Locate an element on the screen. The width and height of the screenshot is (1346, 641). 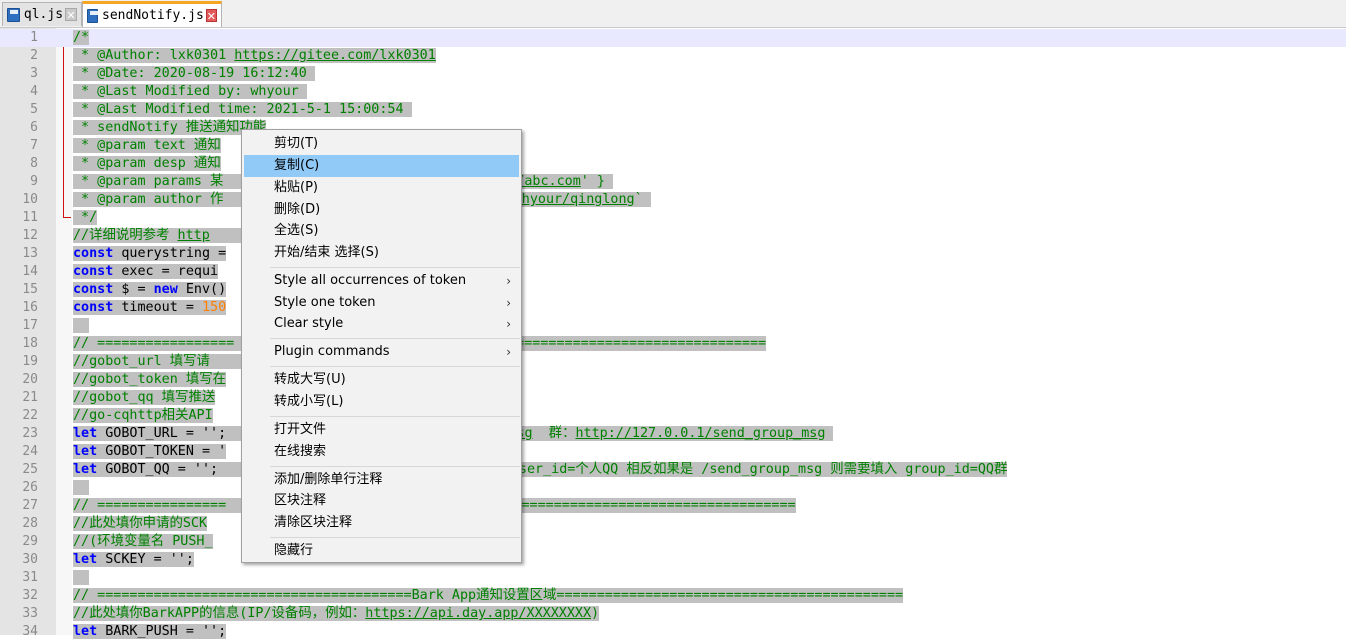
menu-item: 转成大写(U) is located at coordinates (381, 380).